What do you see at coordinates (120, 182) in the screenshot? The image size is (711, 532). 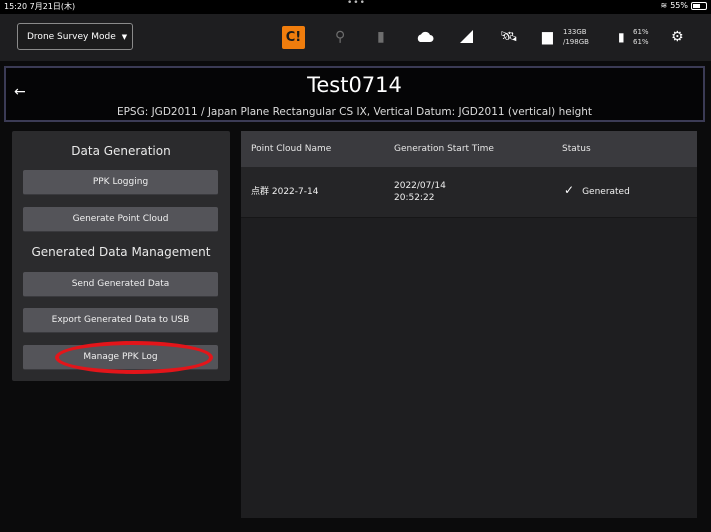 I see `ppk-logging-button: PPK Logging` at bounding box center [120, 182].